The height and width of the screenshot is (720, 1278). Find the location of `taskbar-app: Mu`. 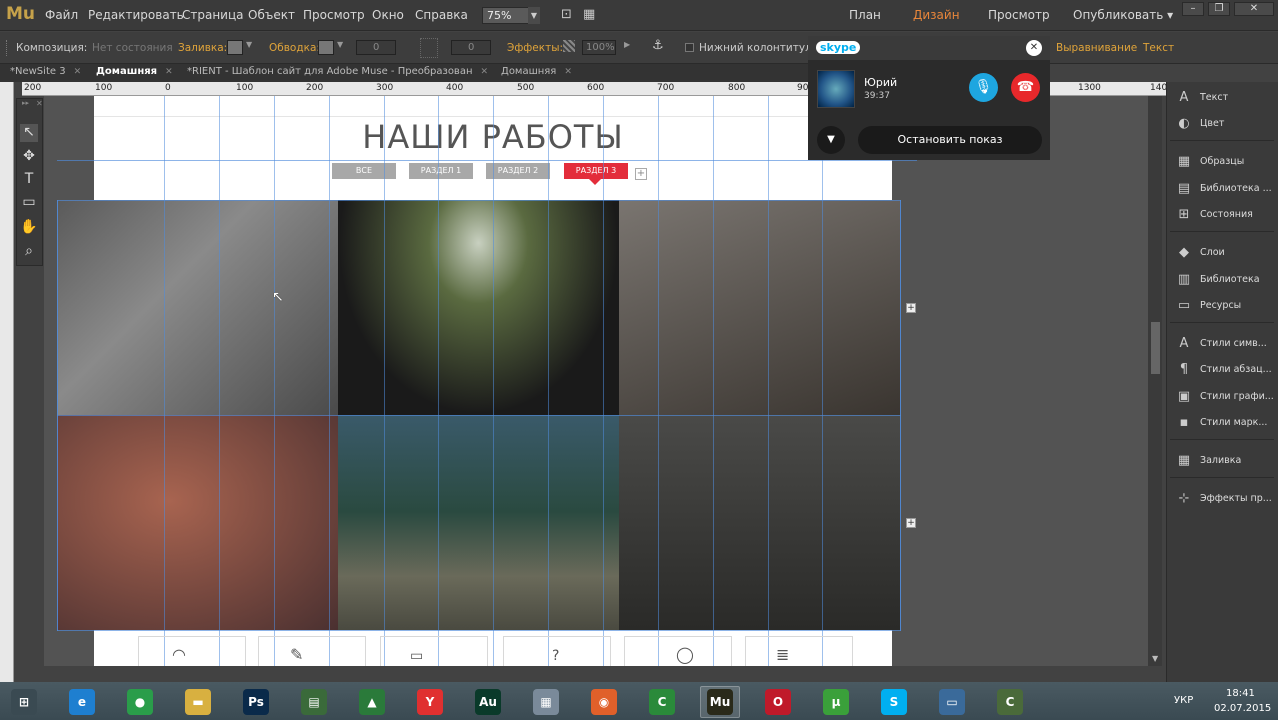

taskbar-app: Mu is located at coordinates (720, 702).